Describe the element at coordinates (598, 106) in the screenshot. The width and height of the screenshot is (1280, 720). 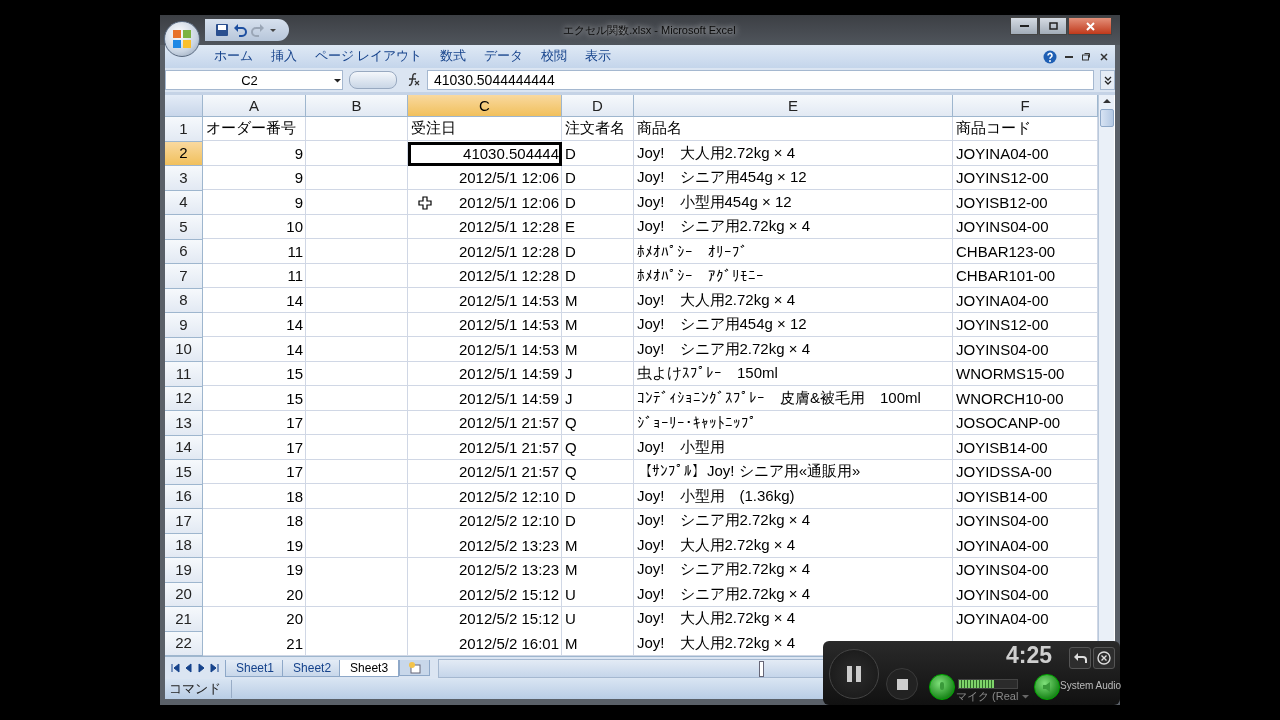
I see `column-header: D` at that location.